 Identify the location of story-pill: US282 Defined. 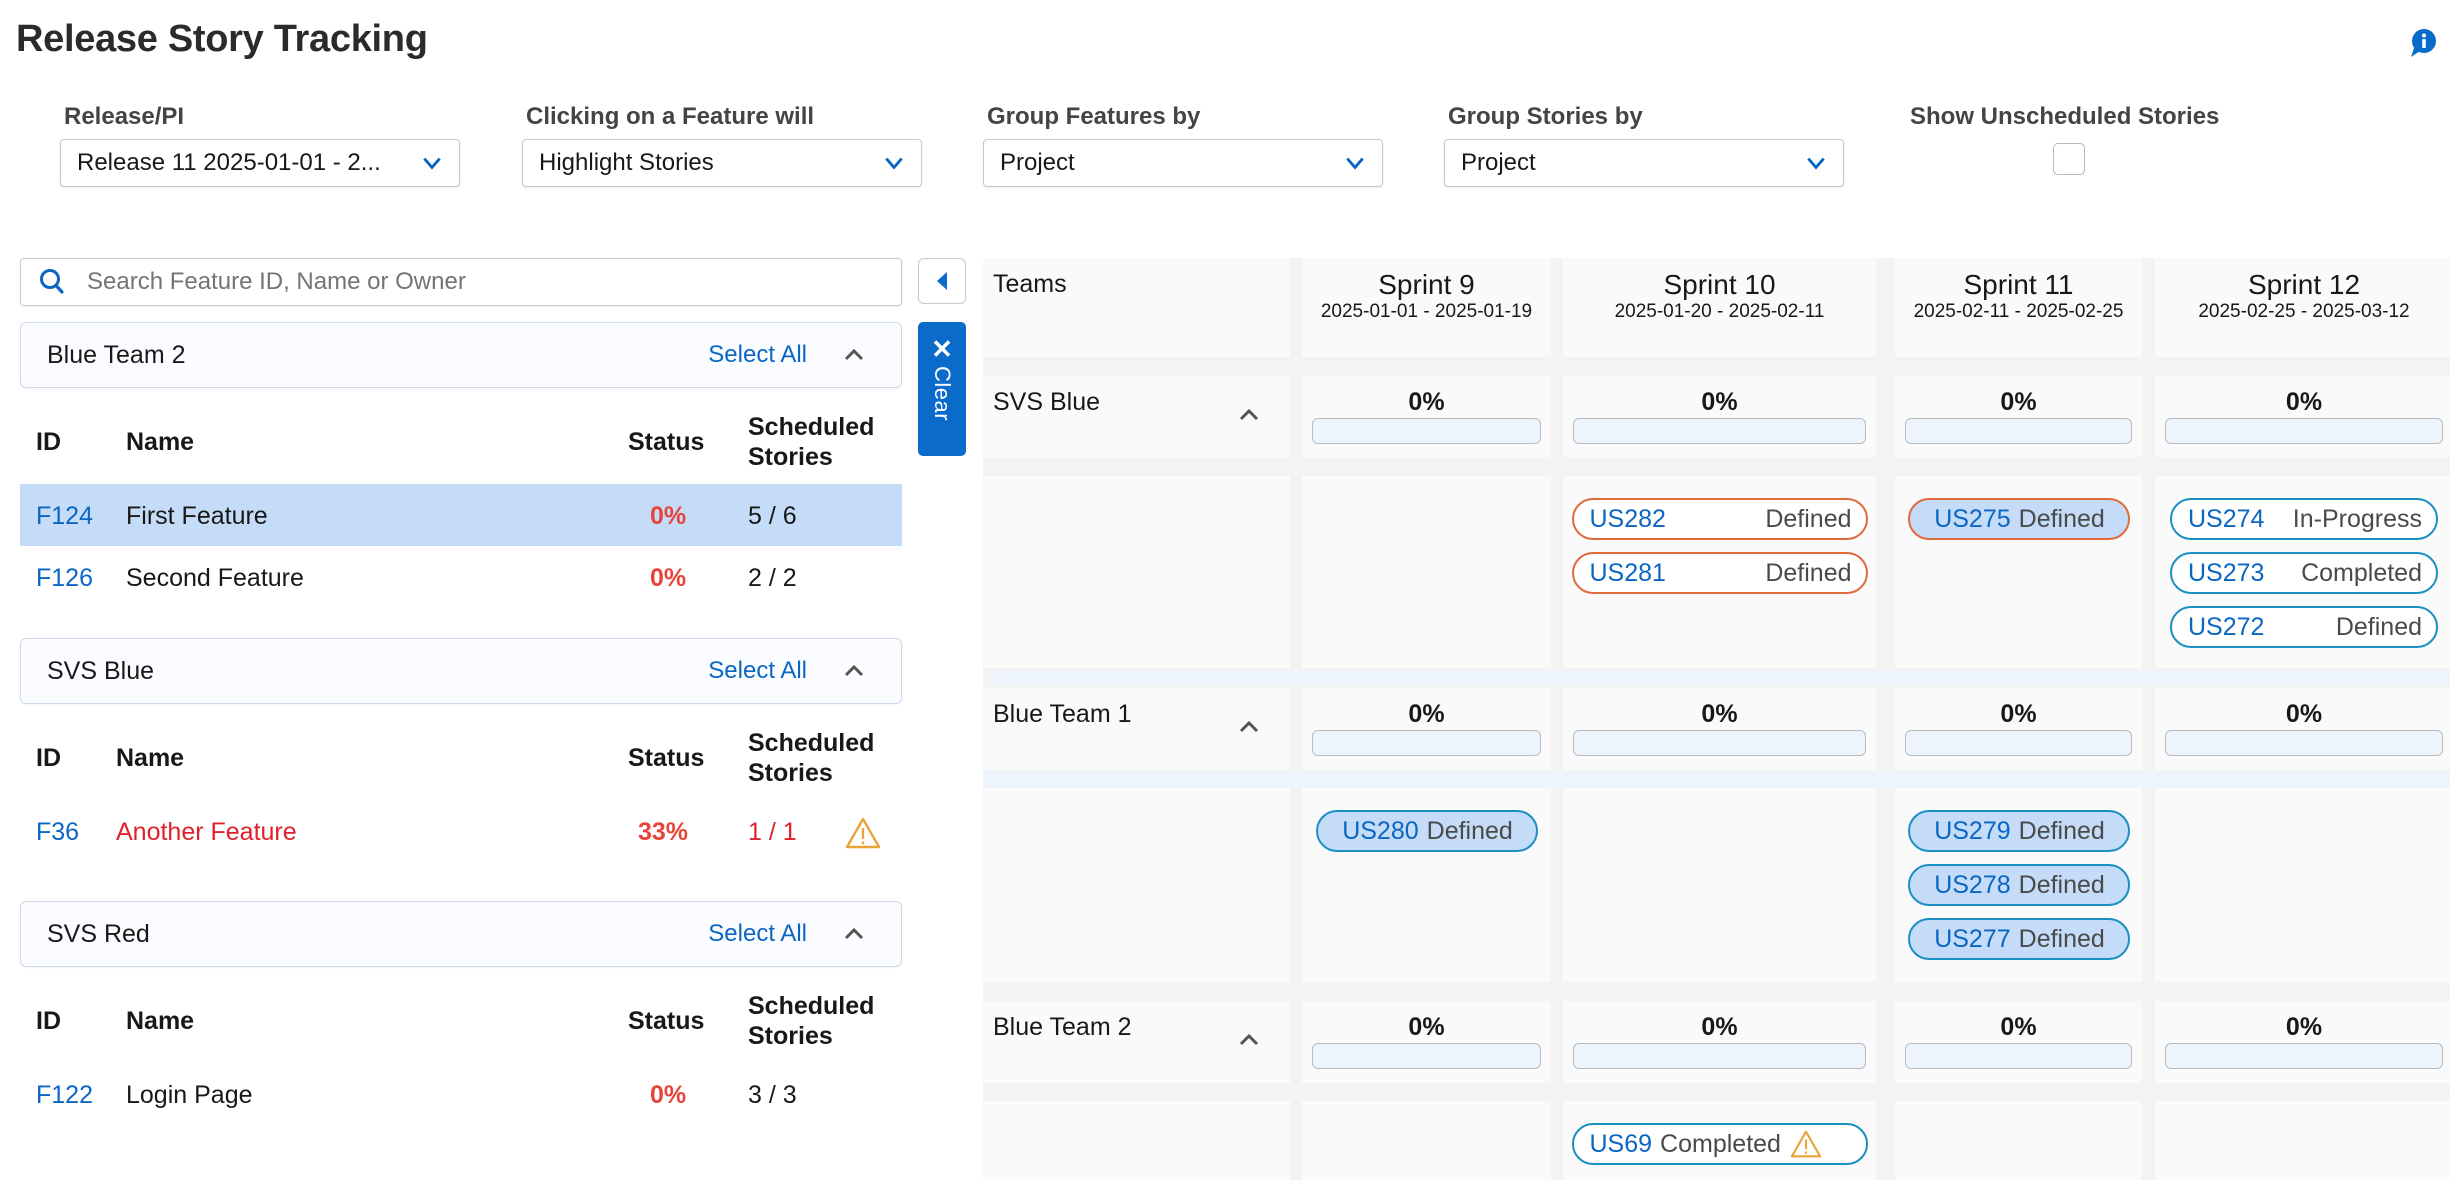
(1719, 519).